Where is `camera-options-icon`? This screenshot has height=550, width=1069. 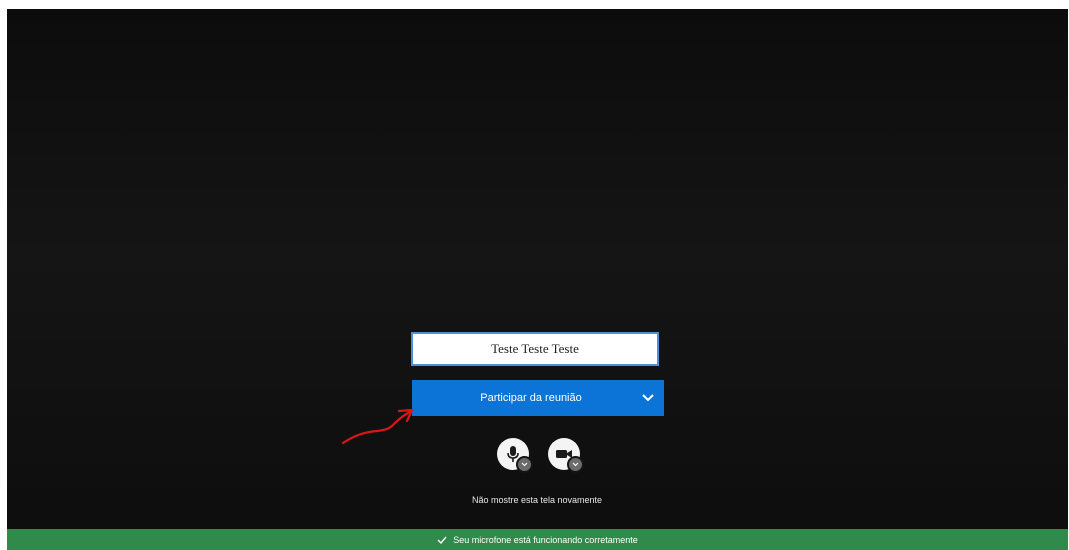 camera-options-icon is located at coordinates (575, 464).